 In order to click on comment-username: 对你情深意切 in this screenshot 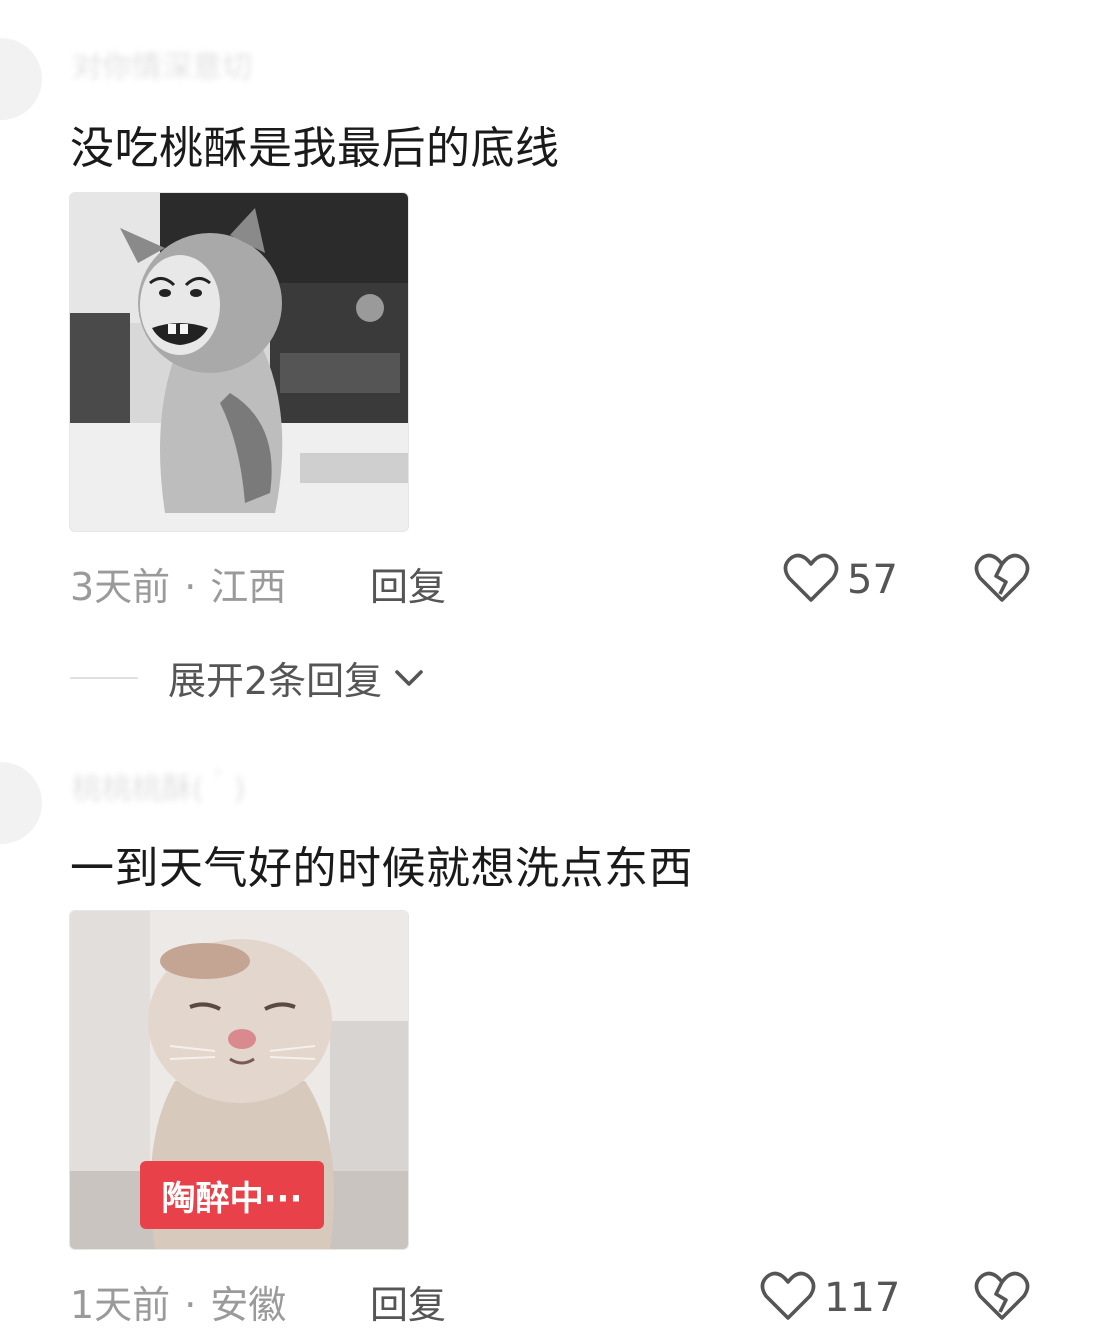, I will do `click(162, 64)`.